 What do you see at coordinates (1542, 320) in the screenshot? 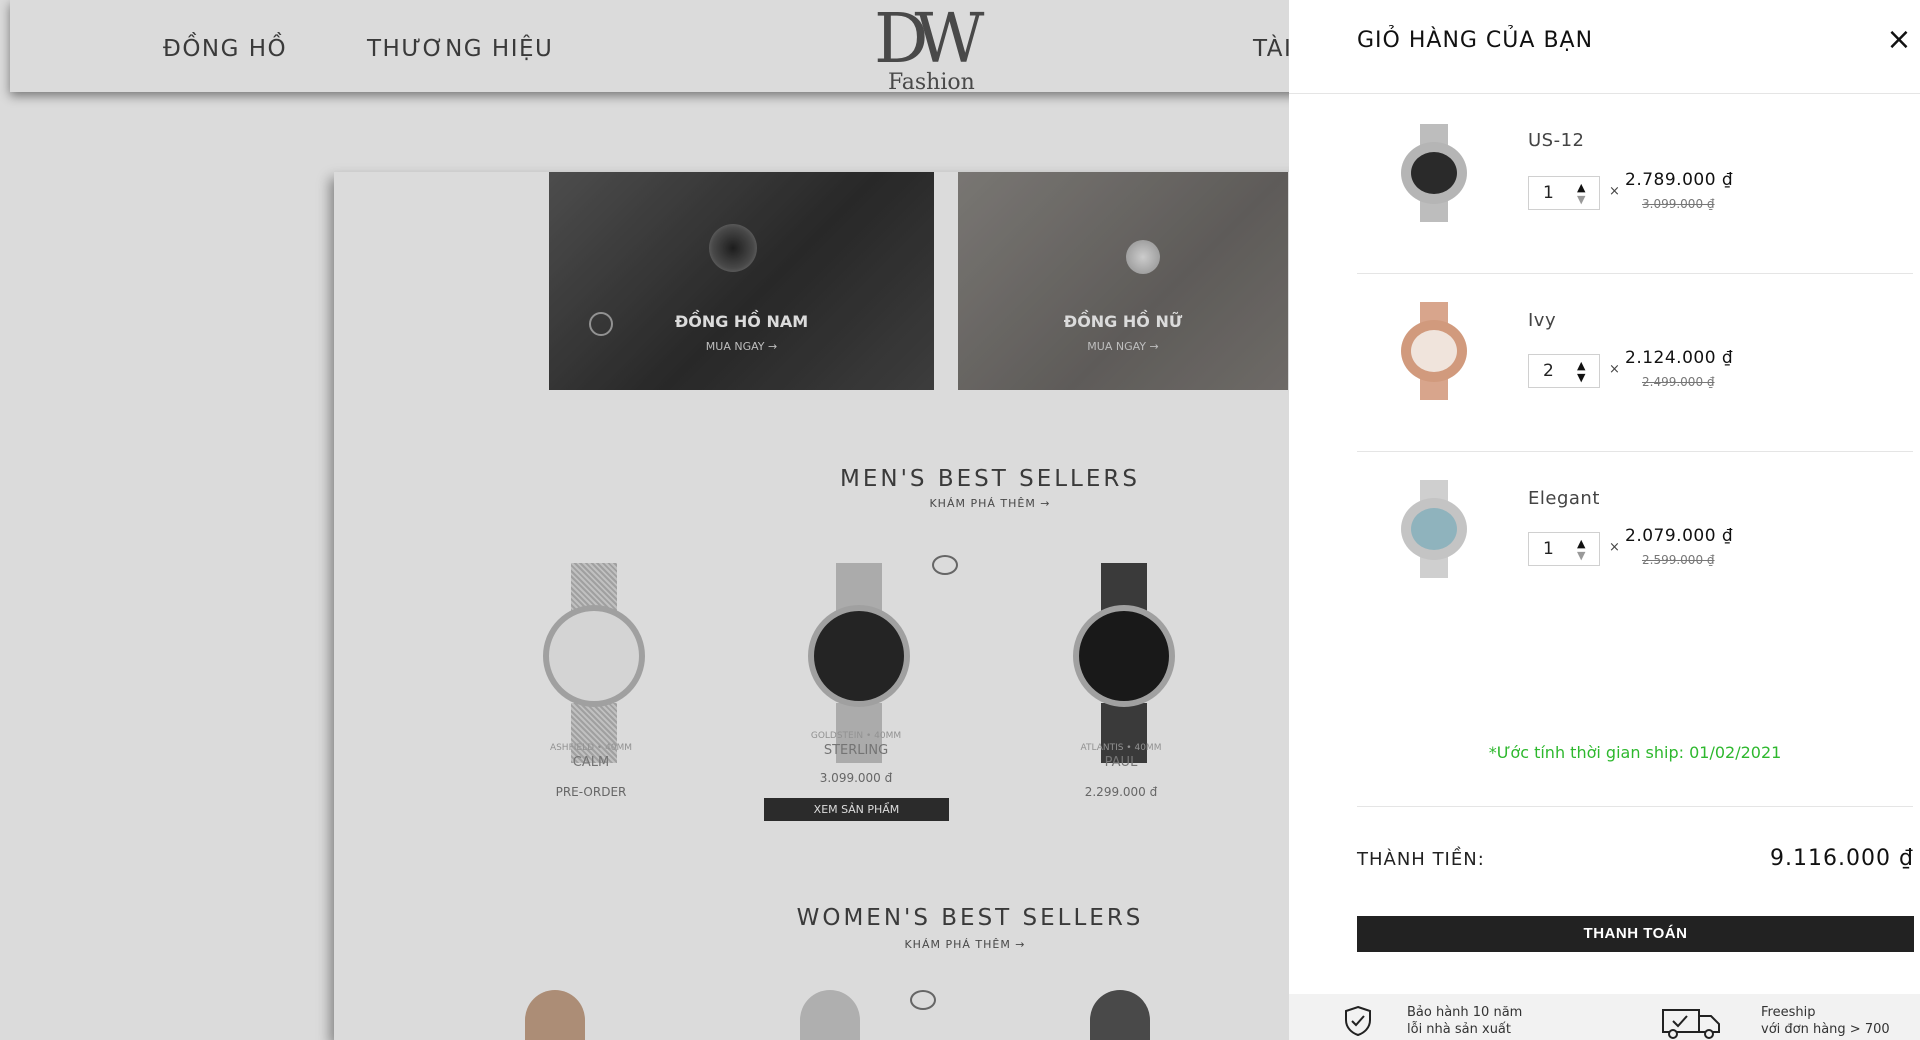
I see `item-name: Ivy` at bounding box center [1542, 320].